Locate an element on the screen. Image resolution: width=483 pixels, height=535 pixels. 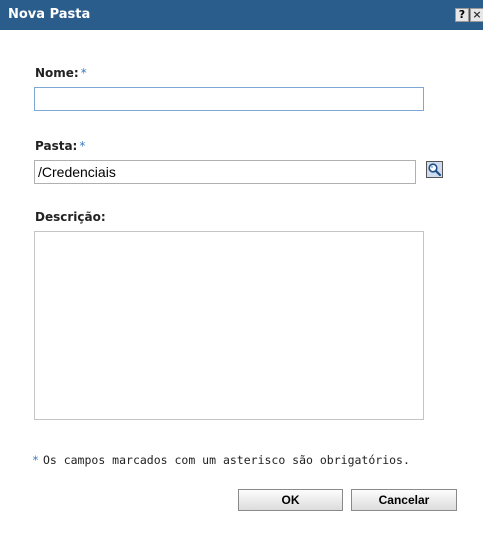
nome-input is located at coordinates (229, 99).